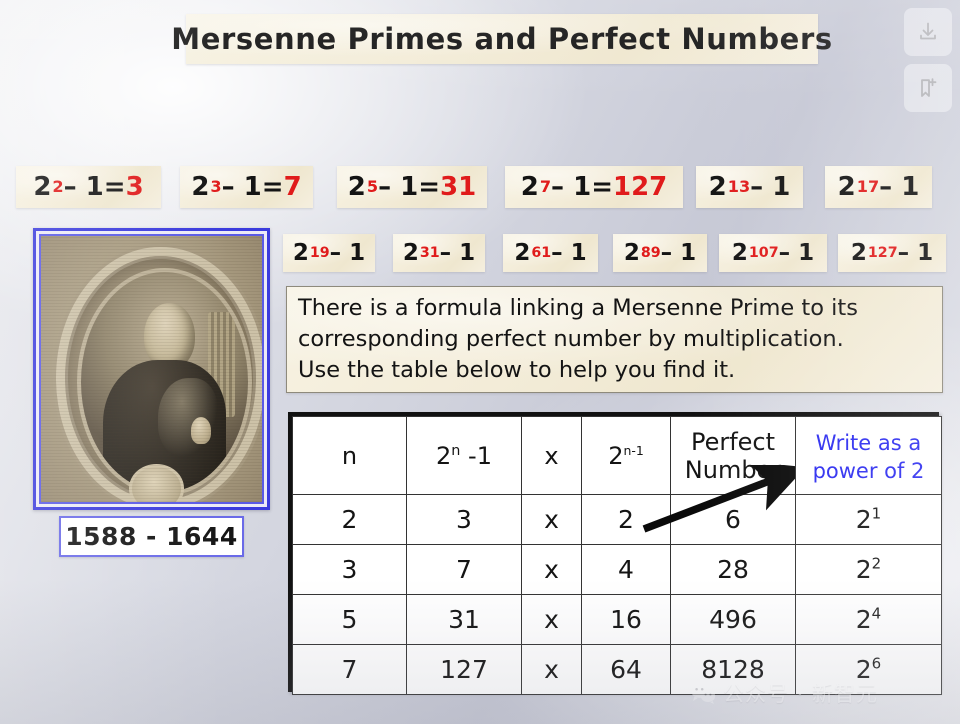 The image size is (960, 724). Describe the element at coordinates (892, 253) in the screenshot. I see `formula-chip: 2 127 – 1` at that location.